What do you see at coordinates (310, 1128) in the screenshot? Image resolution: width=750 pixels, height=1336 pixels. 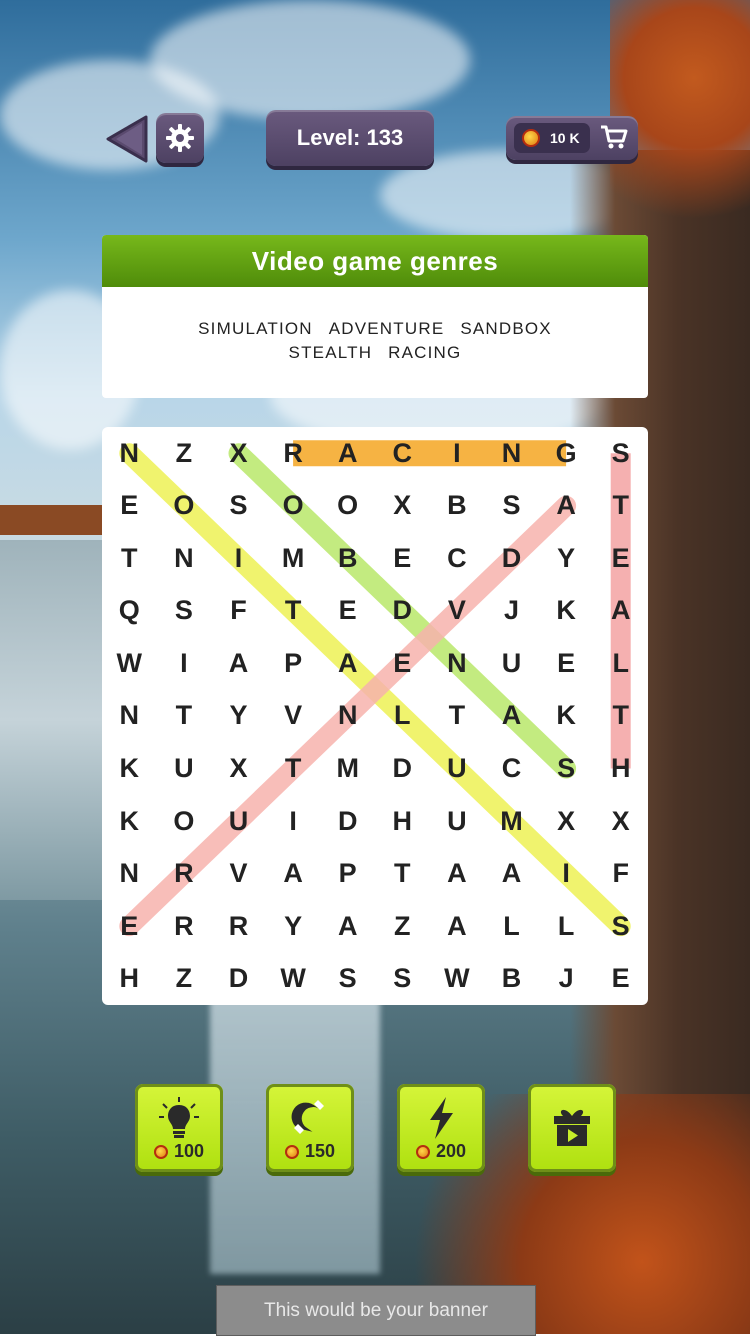 I see `magnet-booster-button: 150` at bounding box center [310, 1128].